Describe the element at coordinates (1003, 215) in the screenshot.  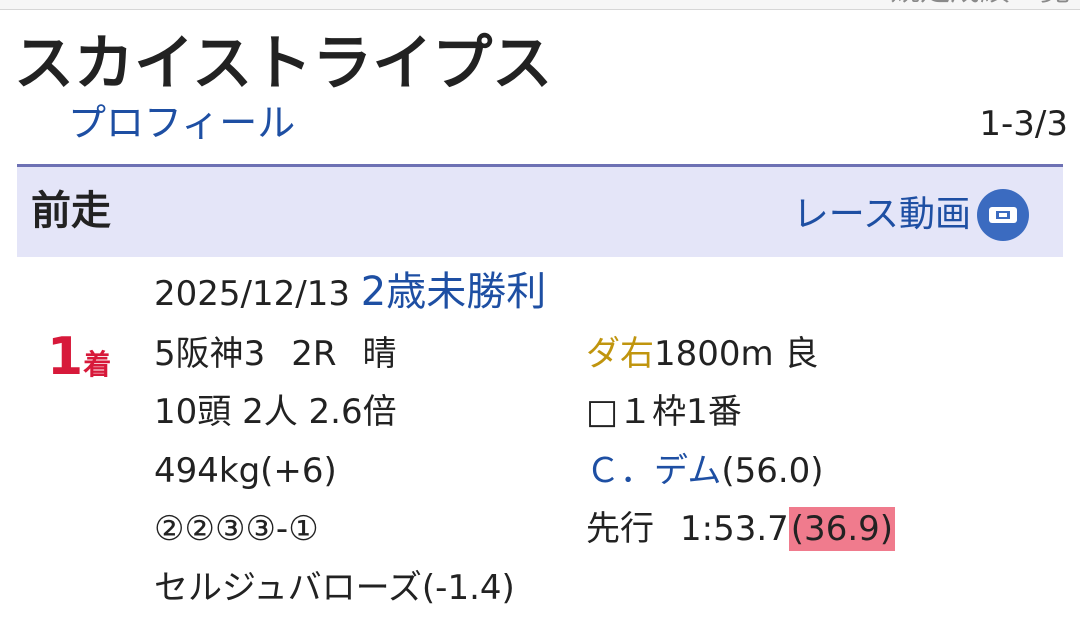
I see `video-camera-icon` at that location.